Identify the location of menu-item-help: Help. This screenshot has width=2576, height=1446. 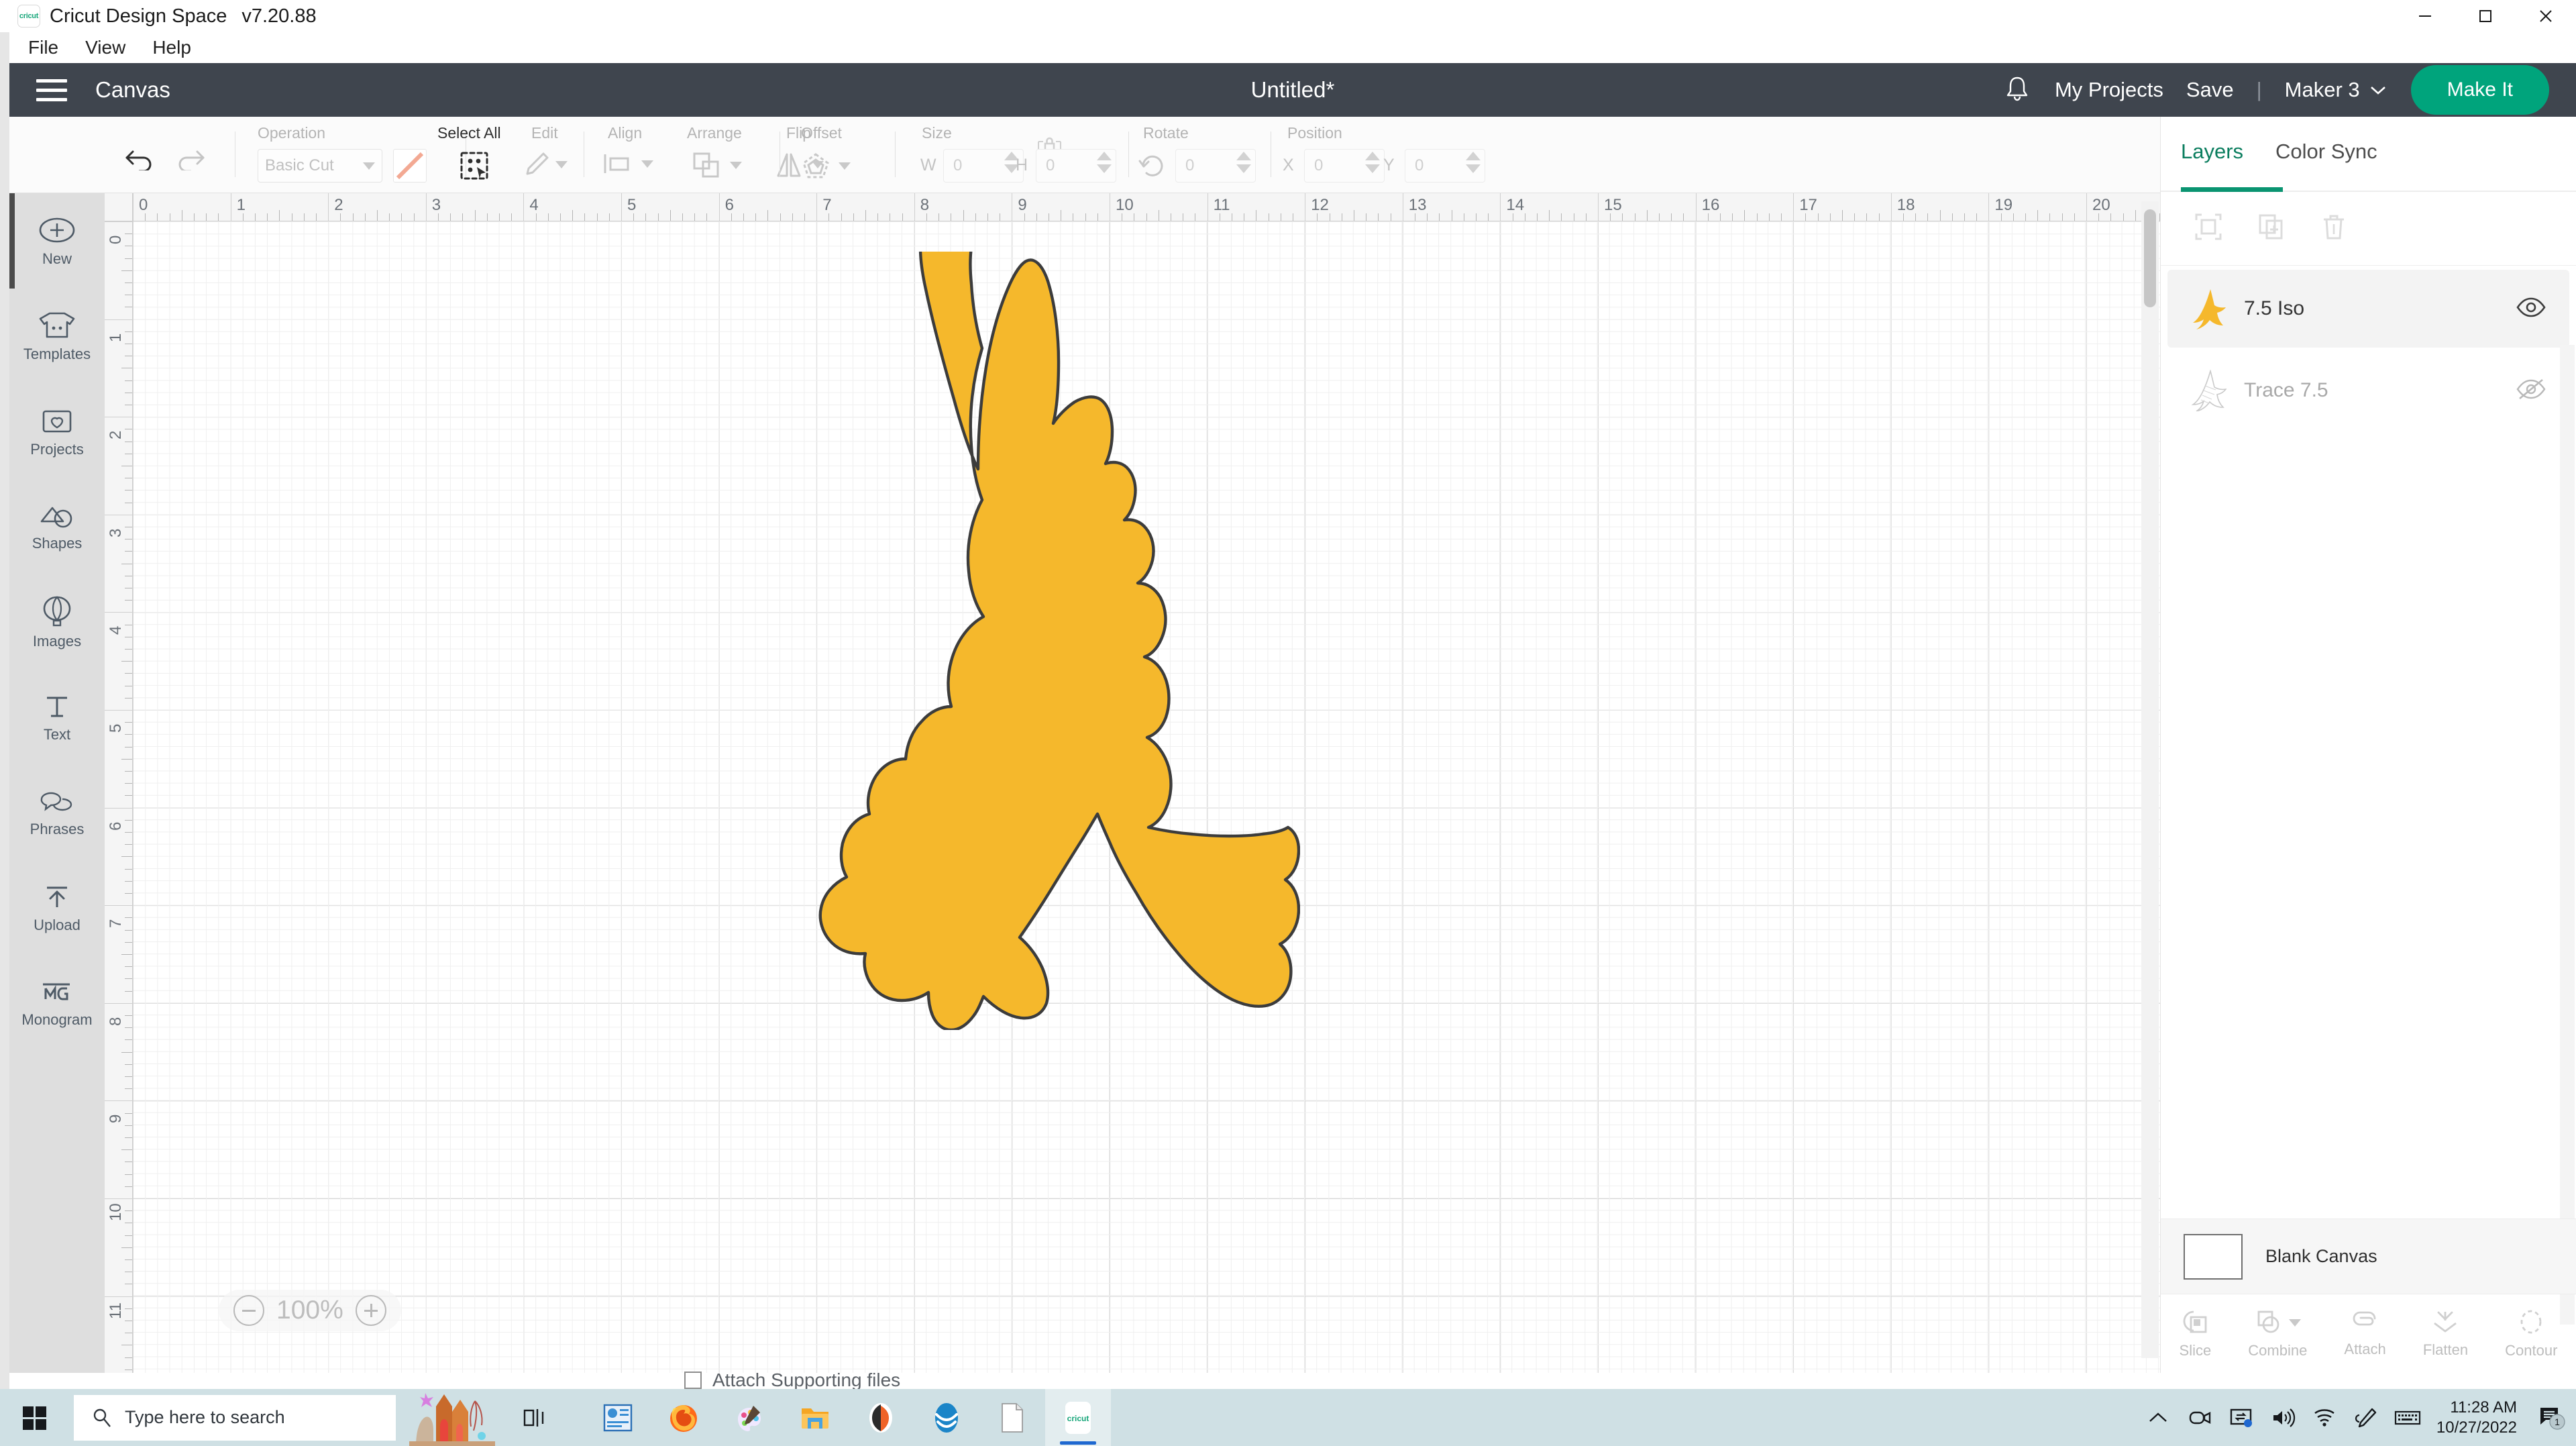
(172, 47).